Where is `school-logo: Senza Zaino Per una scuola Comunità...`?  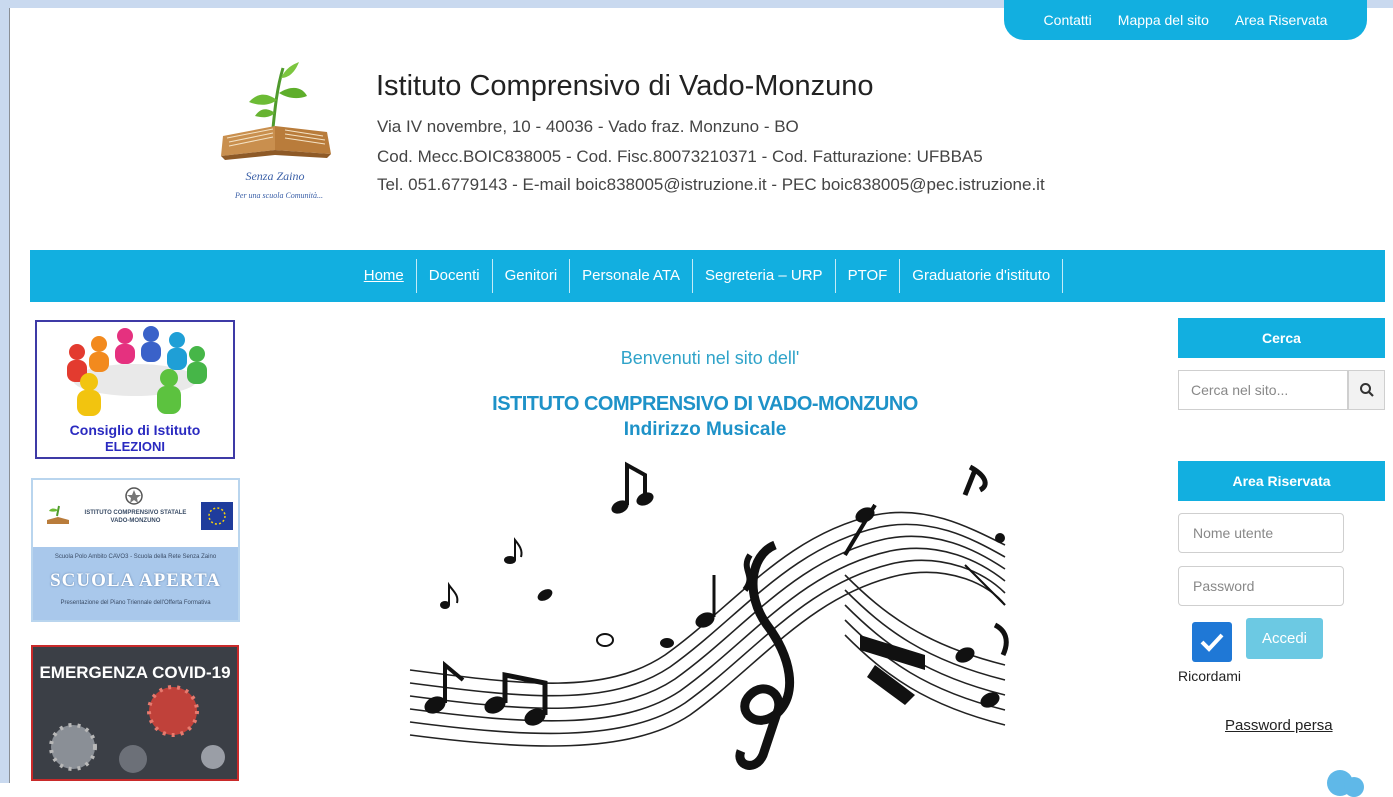 school-logo: Senza Zaino Per una scuola Comunità... is located at coordinates (280, 133).